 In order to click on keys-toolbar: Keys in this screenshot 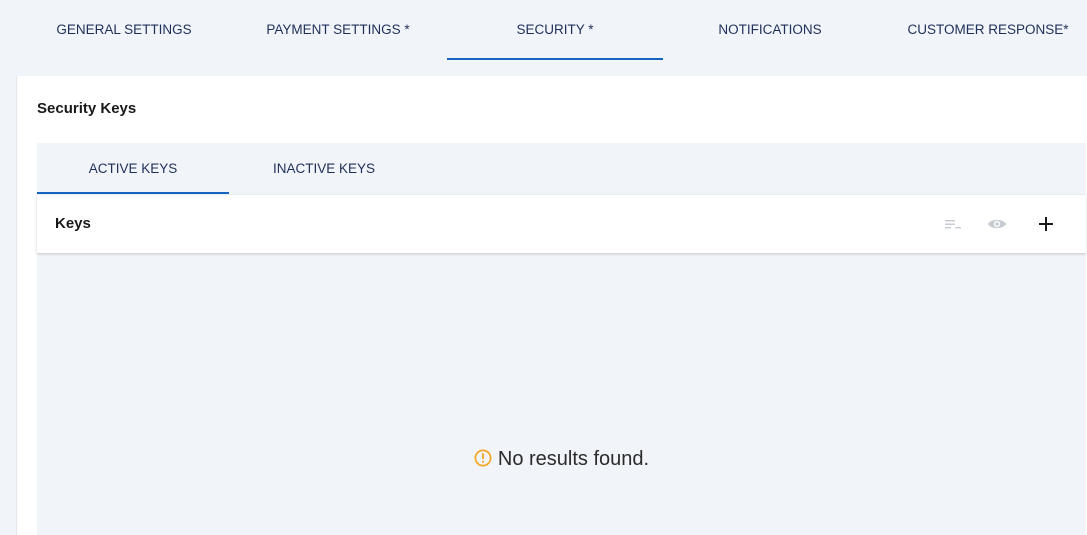, I will do `click(561, 224)`.